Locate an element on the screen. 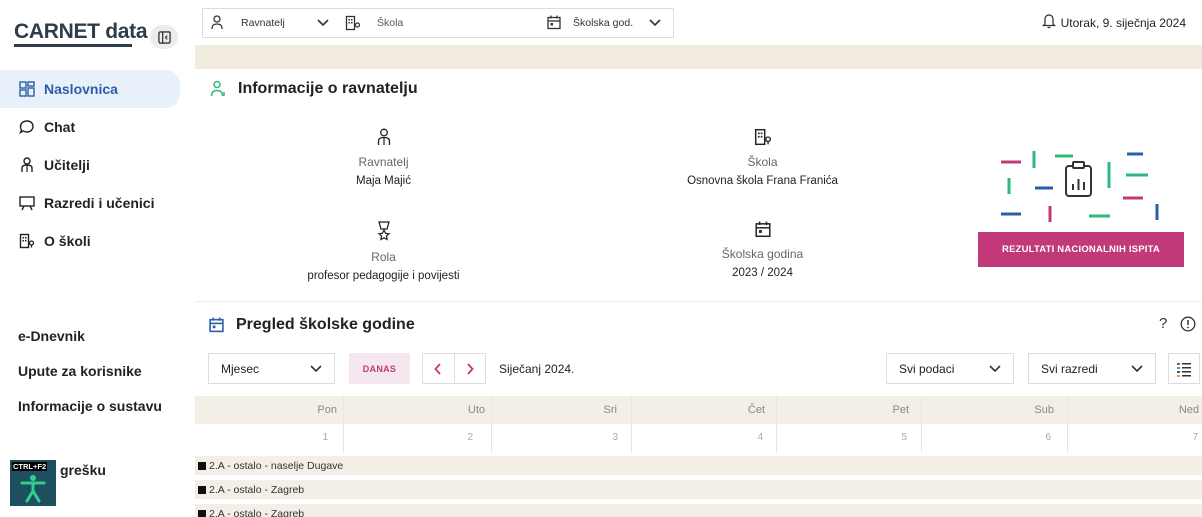 Image resolution: width=1202 pixels, height=517 pixels. nav-item-ucitelji: Učitelji is located at coordinates (96, 165).